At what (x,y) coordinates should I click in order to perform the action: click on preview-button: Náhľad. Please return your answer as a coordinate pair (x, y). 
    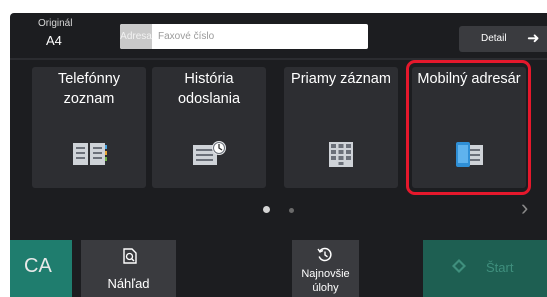
    Looking at the image, I should click on (128, 268).